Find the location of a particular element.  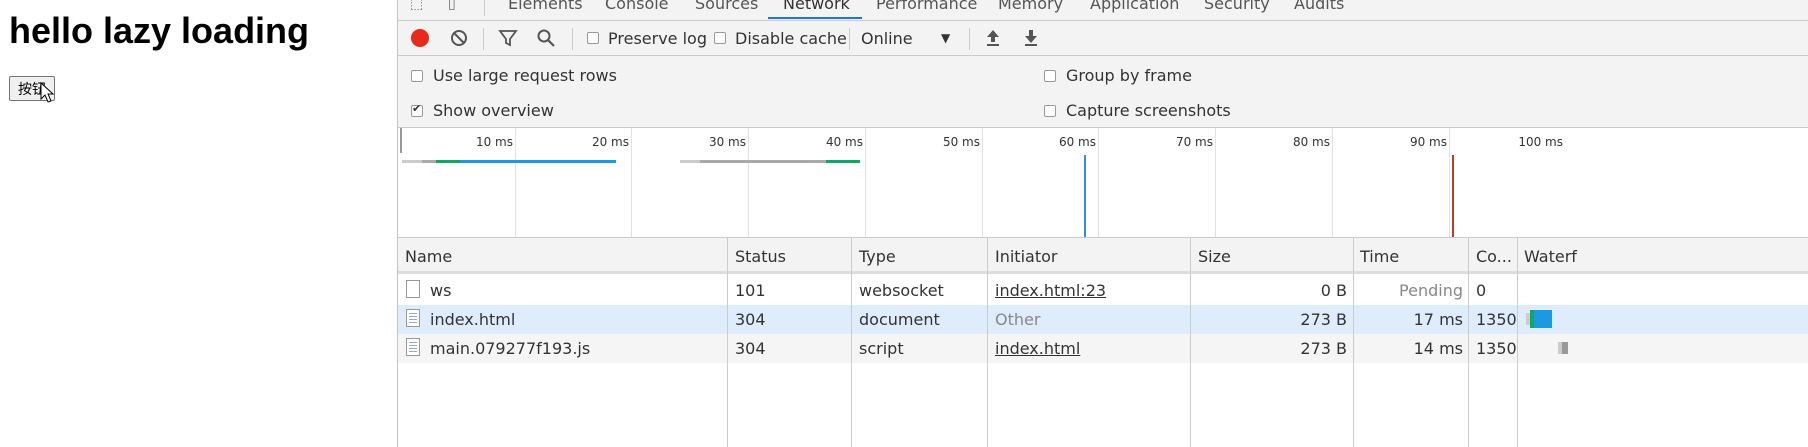

preserve-log-toggle: Preserve log is located at coordinates (647, 38).